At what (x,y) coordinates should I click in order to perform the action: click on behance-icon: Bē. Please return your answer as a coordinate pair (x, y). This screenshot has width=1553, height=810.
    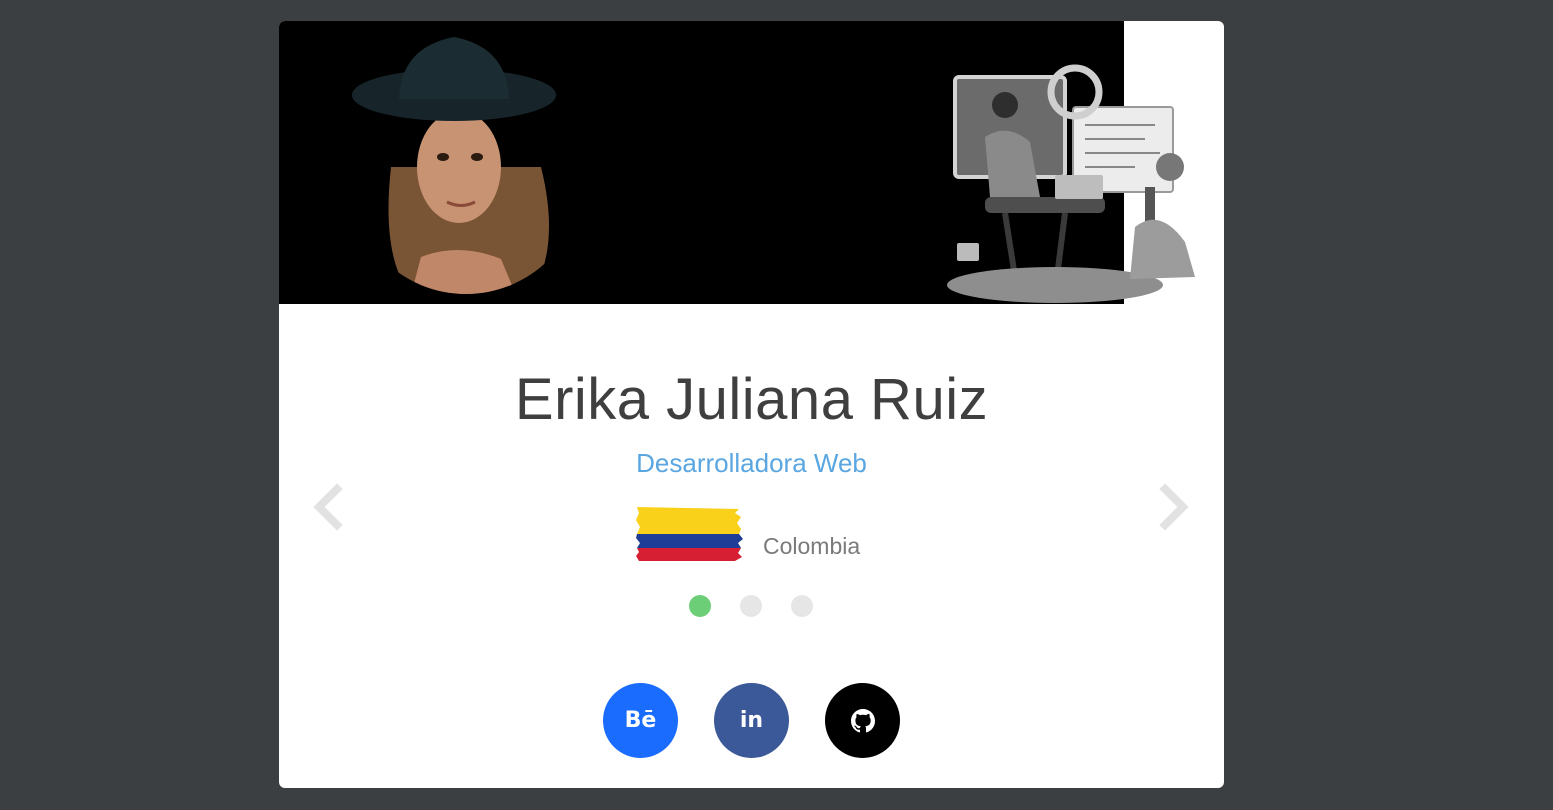
    Looking at the image, I should click on (640, 720).